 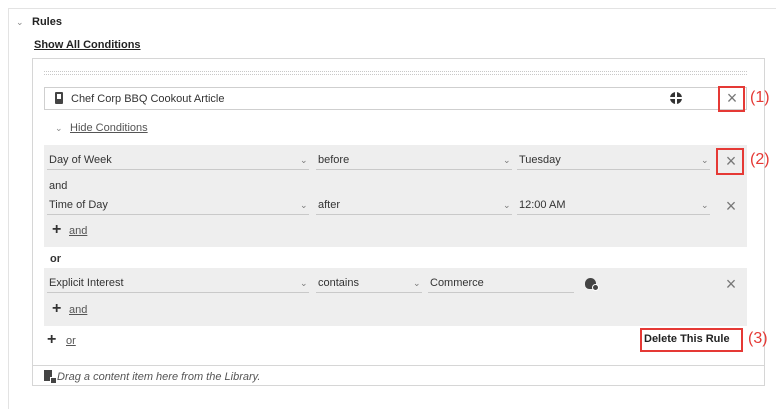 What do you see at coordinates (329, 205) in the screenshot?
I see `condition-operator-select: after` at bounding box center [329, 205].